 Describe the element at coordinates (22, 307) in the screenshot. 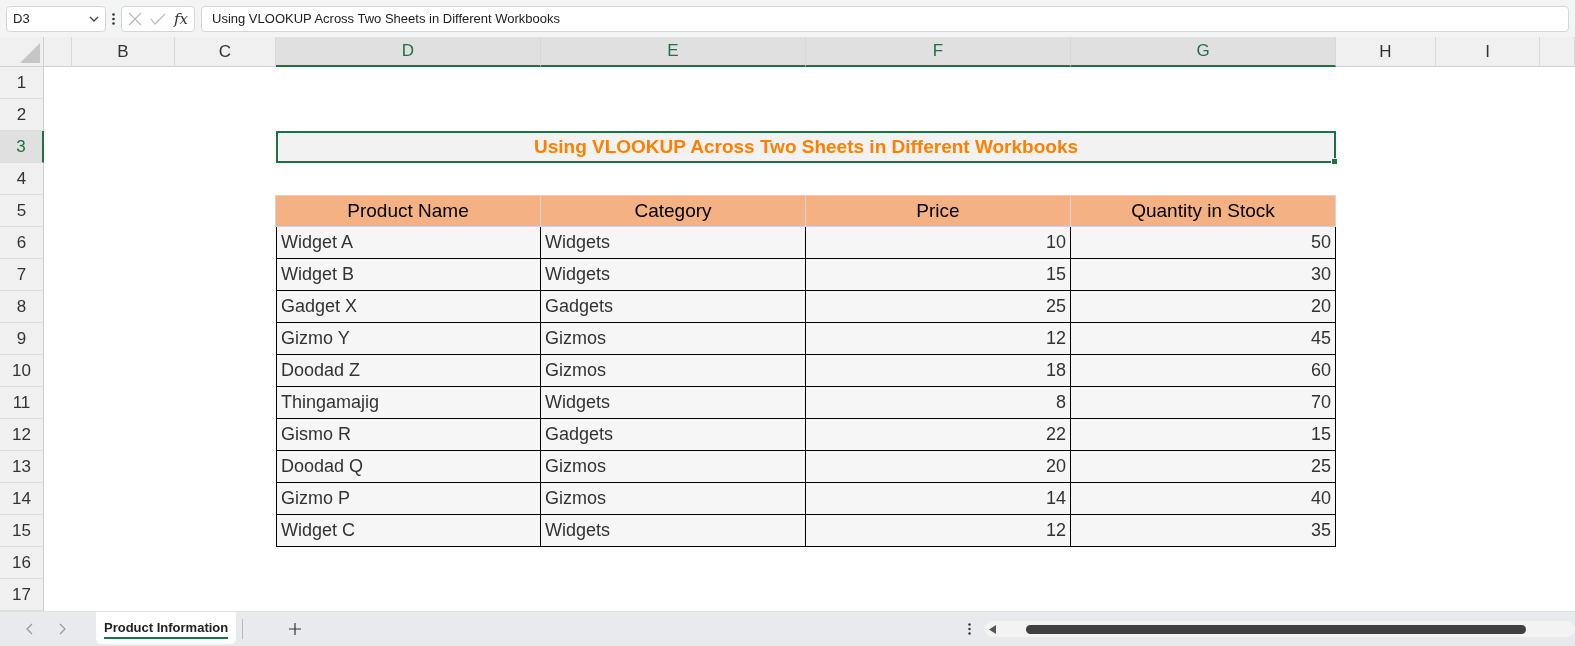

I see `row-header: 8` at that location.